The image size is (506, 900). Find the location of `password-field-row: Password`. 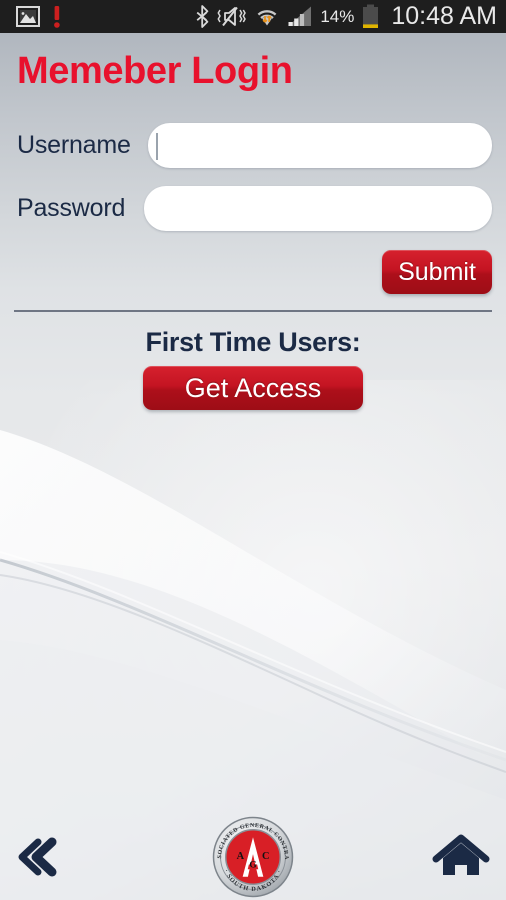

password-field-row: Password is located at coordinates (253, 210).